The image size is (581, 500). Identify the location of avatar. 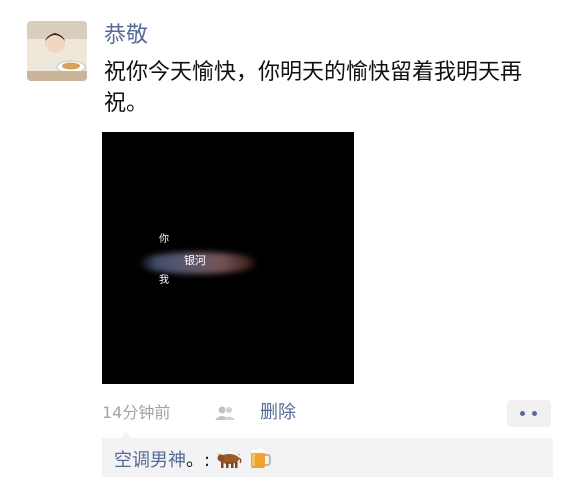
(57, 51).